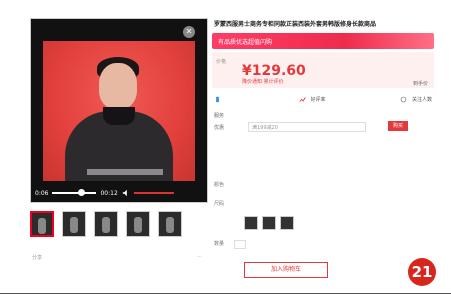 The width and height of the screenshot is (451, 294). I want to click on add-to-cart-button: 加入购物车, so click(286, 270).